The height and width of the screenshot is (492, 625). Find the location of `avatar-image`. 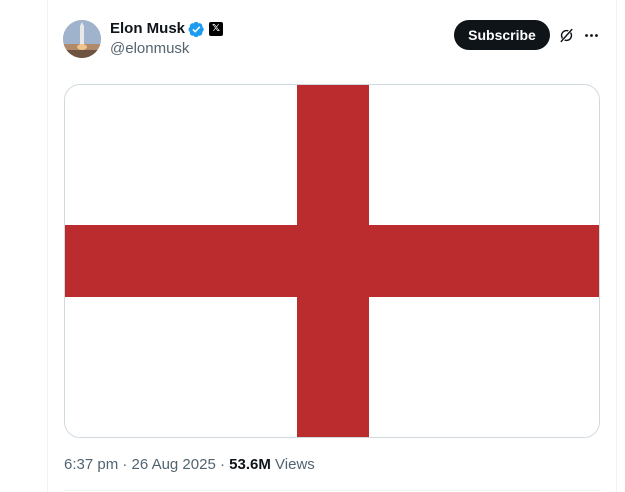

avatar-image is located at coordinates (82, 39).